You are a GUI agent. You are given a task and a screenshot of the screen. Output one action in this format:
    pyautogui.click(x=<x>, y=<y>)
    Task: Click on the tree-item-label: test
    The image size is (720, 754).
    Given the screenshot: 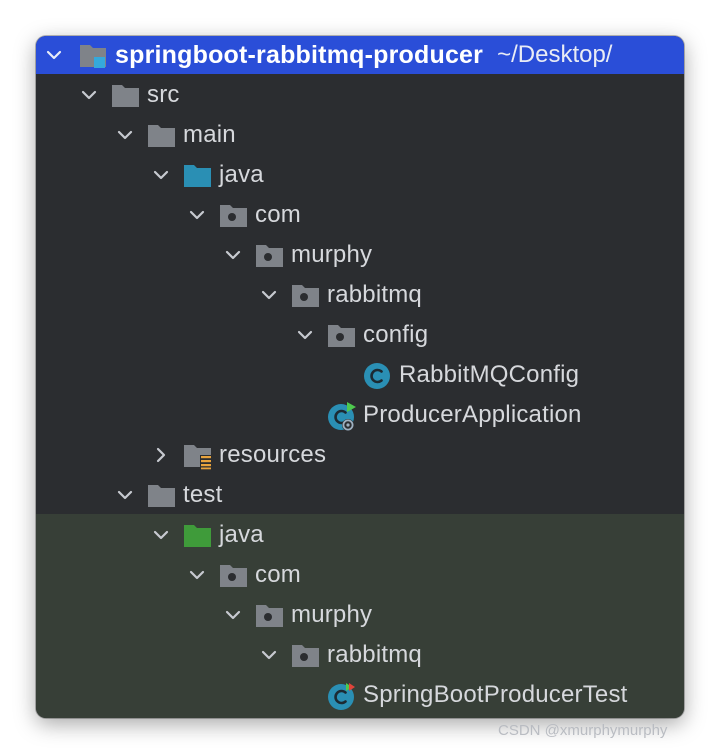 What is the action you would take?
    pyautogui.click(x=203, y=494)
    